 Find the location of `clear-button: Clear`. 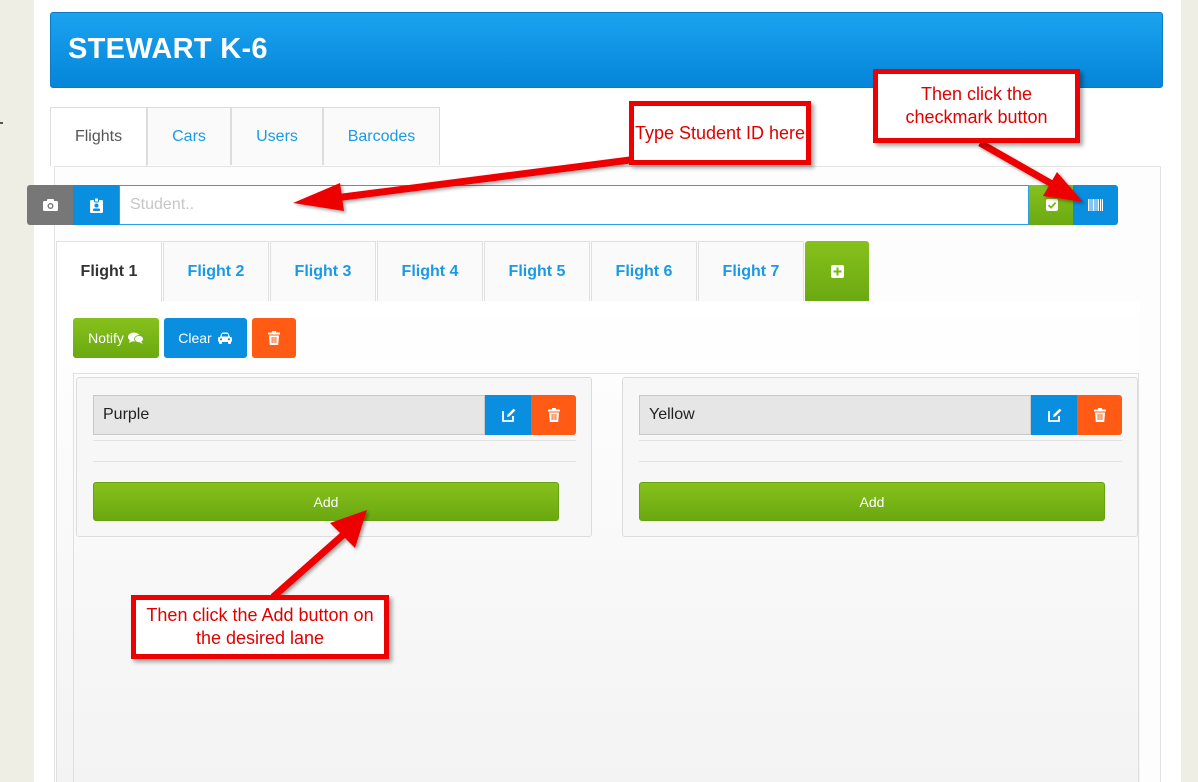

clear-button: Clear is located at coordinates (205, 338).